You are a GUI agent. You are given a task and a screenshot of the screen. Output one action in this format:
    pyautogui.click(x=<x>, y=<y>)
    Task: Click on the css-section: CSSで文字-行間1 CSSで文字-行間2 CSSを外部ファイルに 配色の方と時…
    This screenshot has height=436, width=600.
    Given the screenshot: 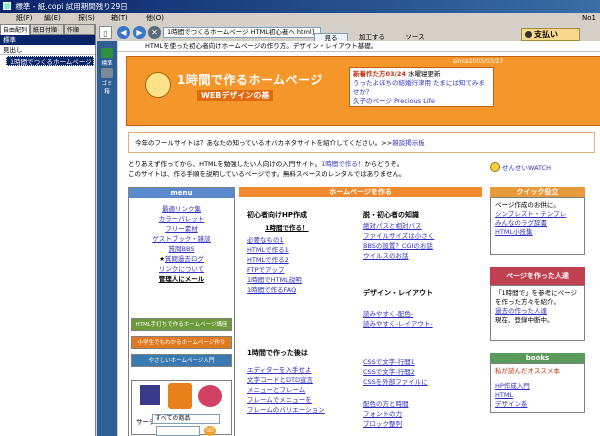 What is the action you would take?
    pyautogui.click(x=395, y=393)
    